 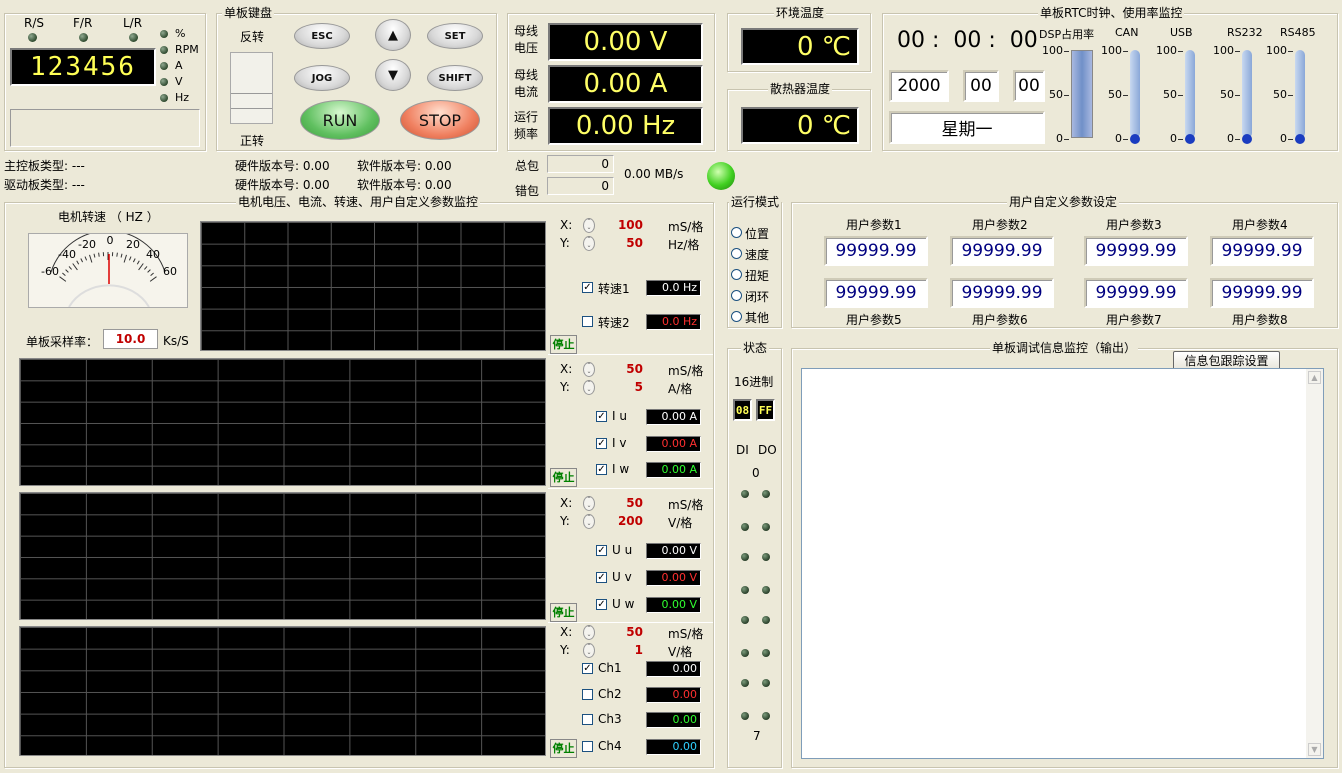 What do you see at coordinates (1111, 50) in the screenshot?
I see `gauge-tick-1-0: 100` at bounding box center [1111, 50].